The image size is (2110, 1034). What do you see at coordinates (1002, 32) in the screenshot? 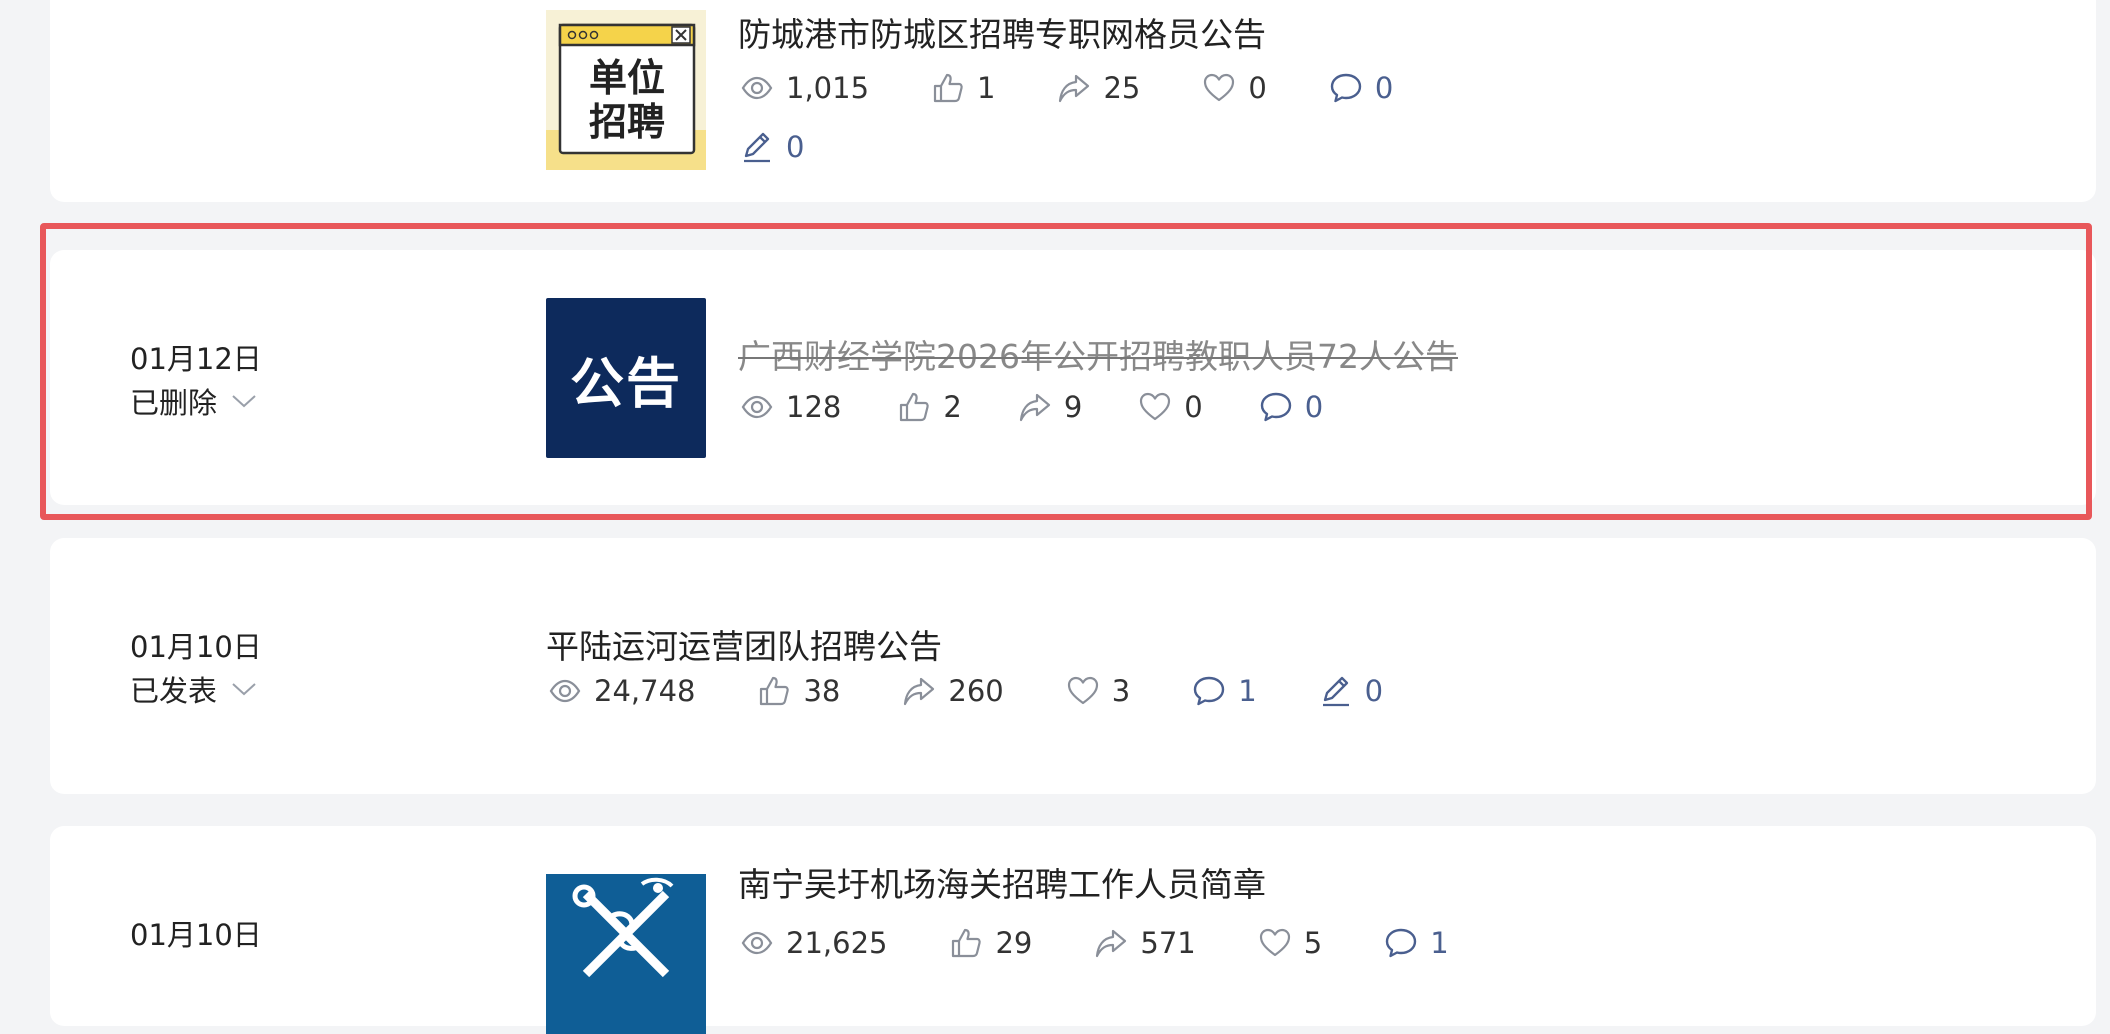
I see `article-title: 防城港市防城区招聘专职网格员公告` at bounding box center [1002, 32].